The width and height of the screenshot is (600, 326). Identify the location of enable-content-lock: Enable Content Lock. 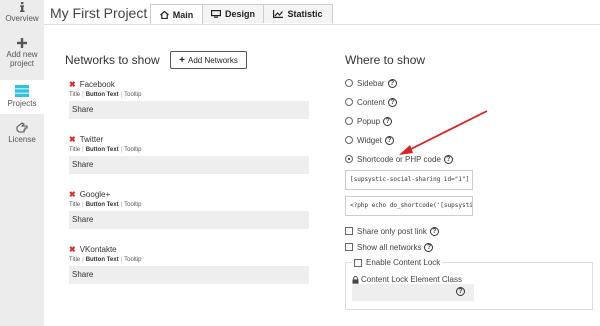
(397, 262).